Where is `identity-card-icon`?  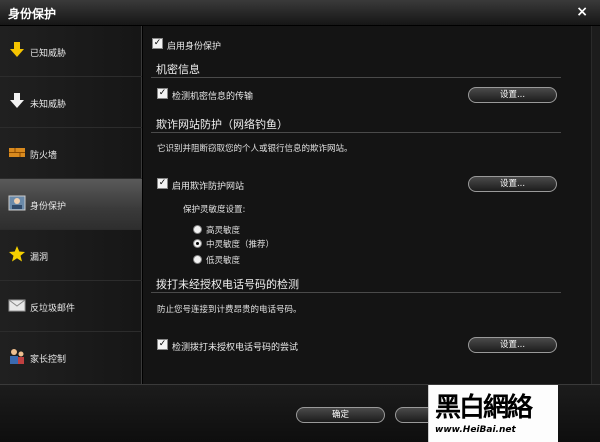 identity-card-icon is located at coordinates (17, 203).